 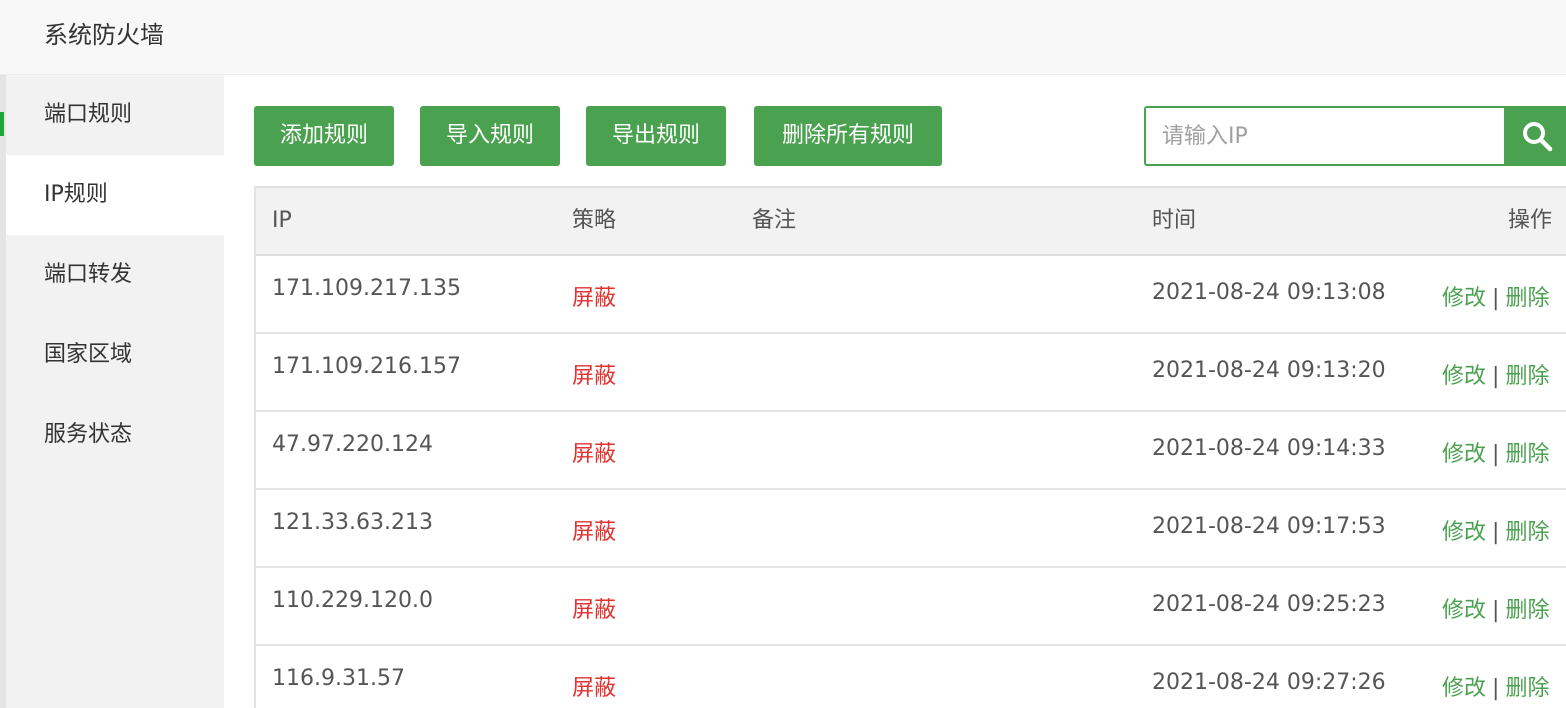 I want to click on cell-time: 2021-08-24 09:13:08, so click(x=1269, y=292).